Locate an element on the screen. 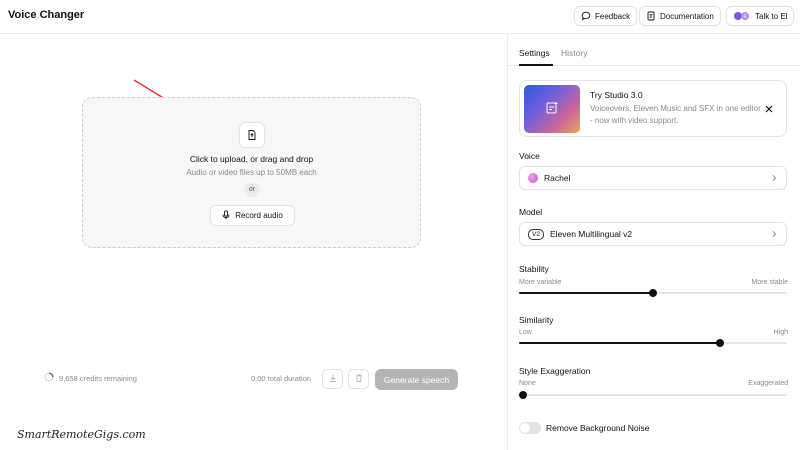  stability-max-label: More stable is located at coordinates (769, 282).